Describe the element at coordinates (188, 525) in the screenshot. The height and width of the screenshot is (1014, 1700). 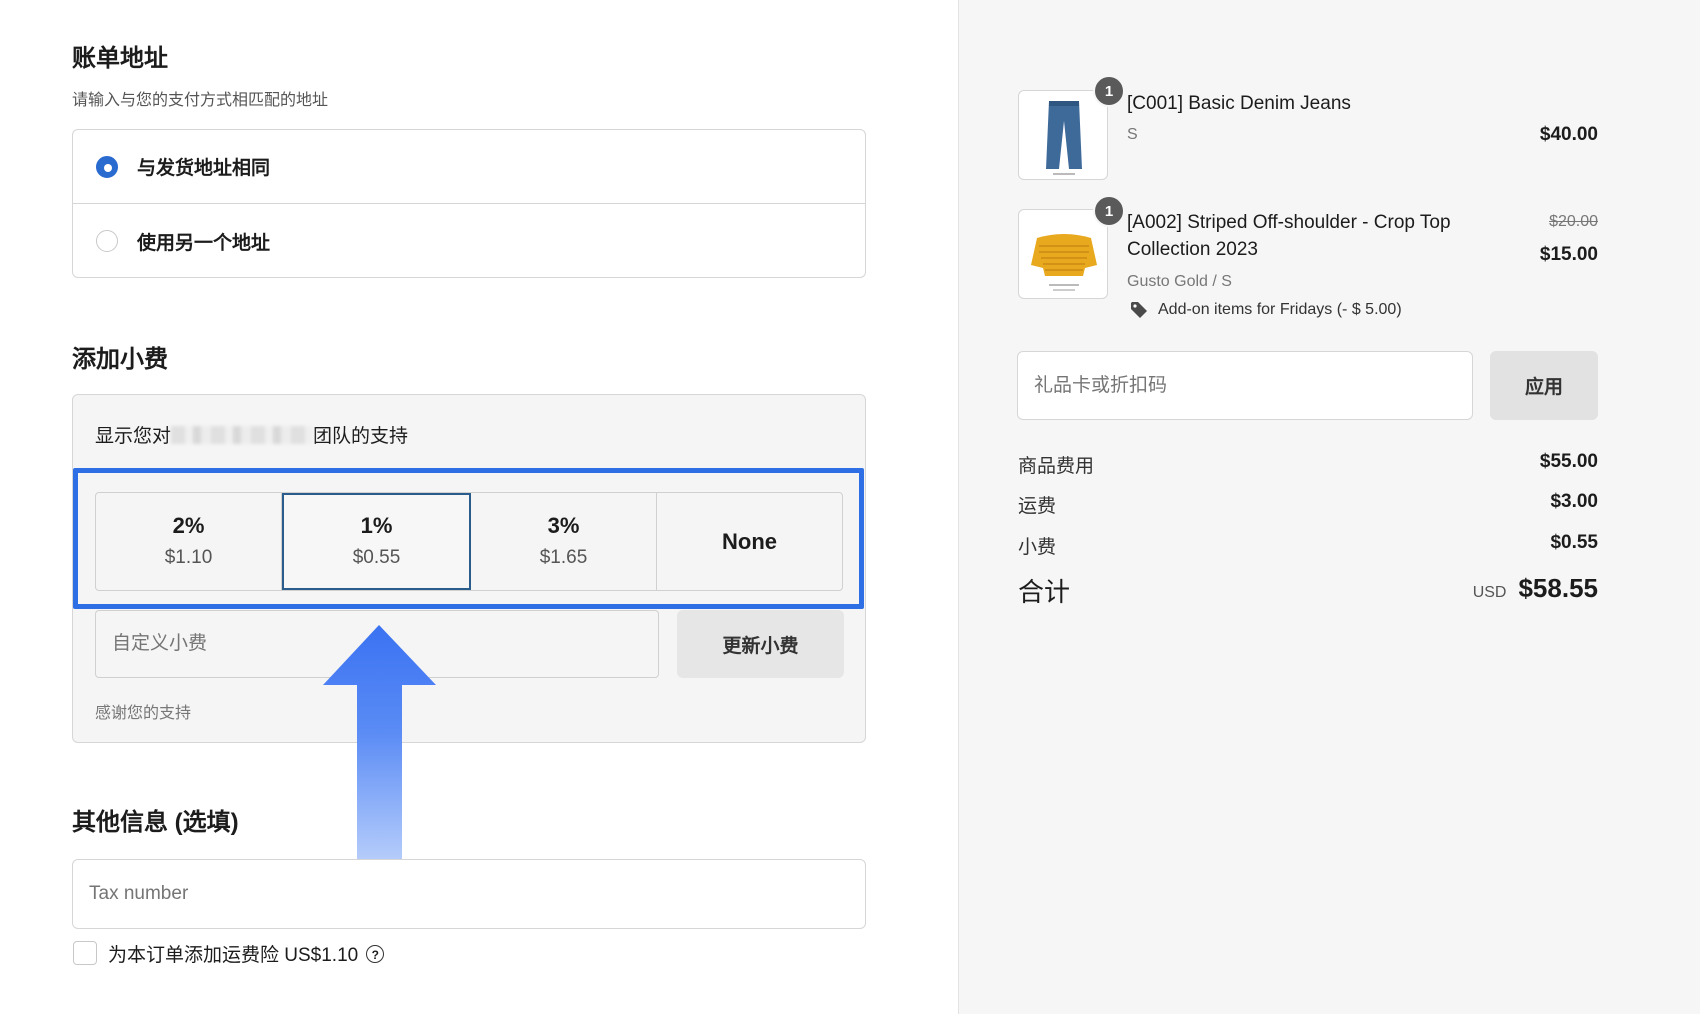
I see `tip-percent: 2%` at that location.